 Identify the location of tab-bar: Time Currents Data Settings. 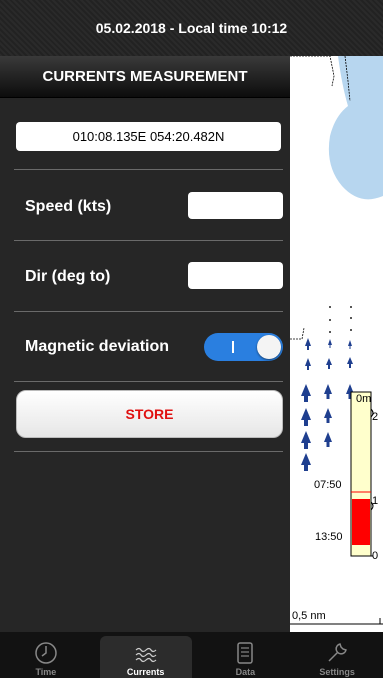
(191, 655).